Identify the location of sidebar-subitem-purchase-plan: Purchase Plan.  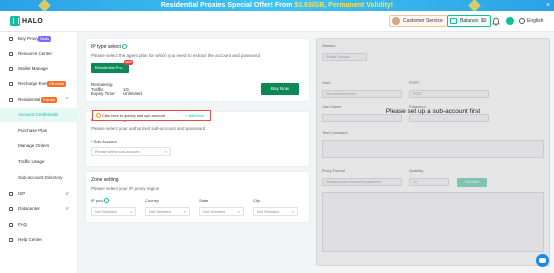
(39, 131).